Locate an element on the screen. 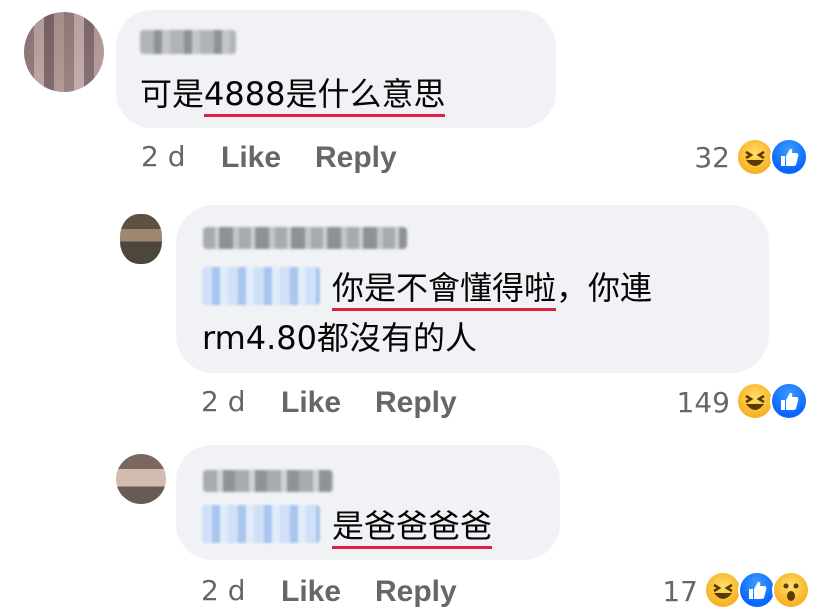 The height and width of the screenshot is (615, 828). reaction-count: 149 is located at coordinates (685, 403).